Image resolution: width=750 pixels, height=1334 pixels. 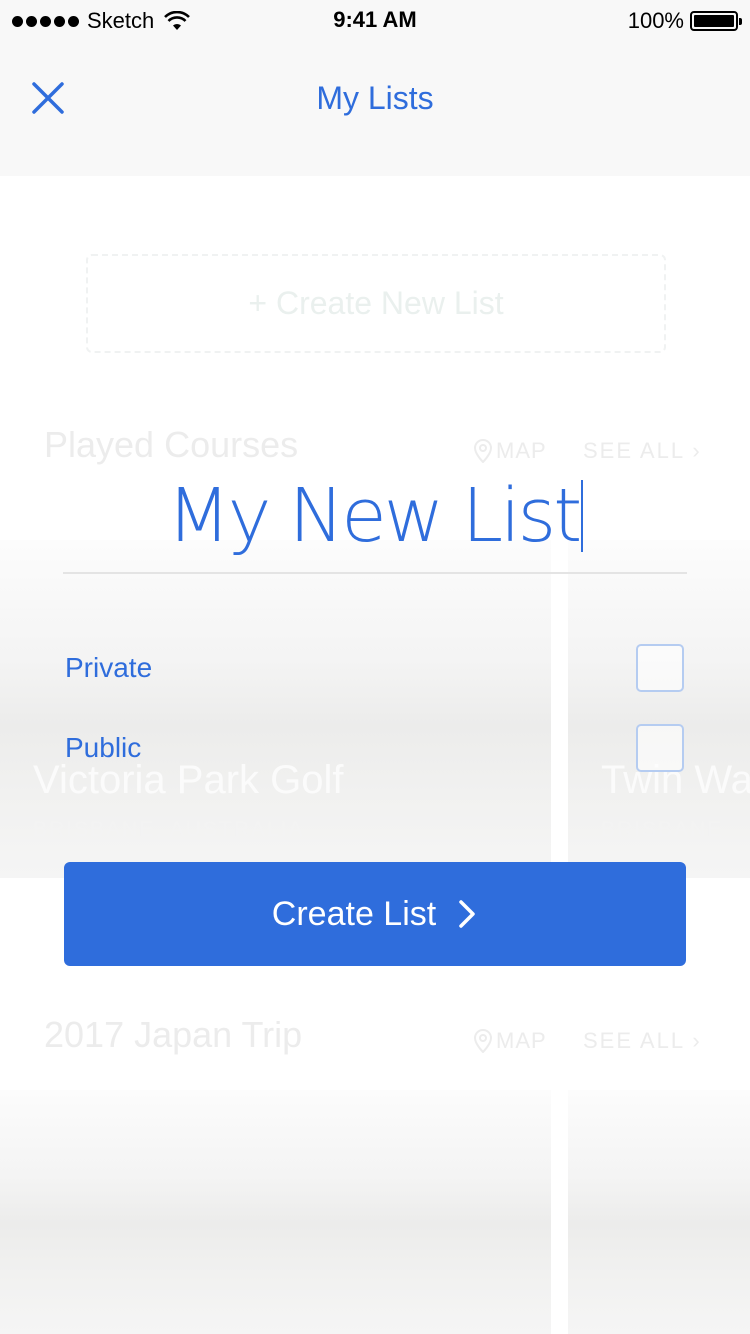 I want to click on battery-percentage: 100%, so click(x=655, y=20).